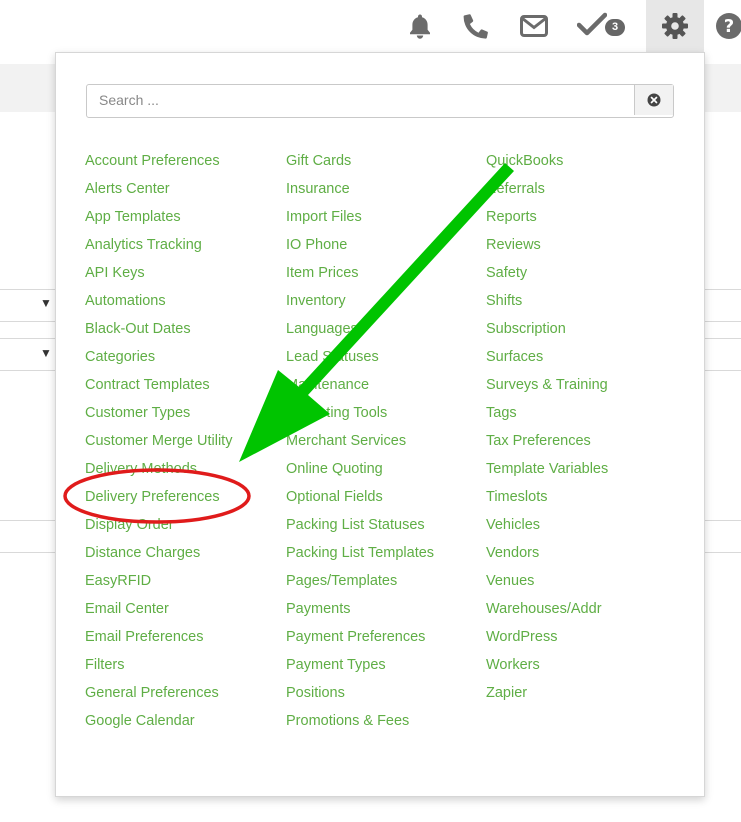 This screenshot has width=741, height=822. I want to click on menu-item: Payment Types, so click(360, 667).